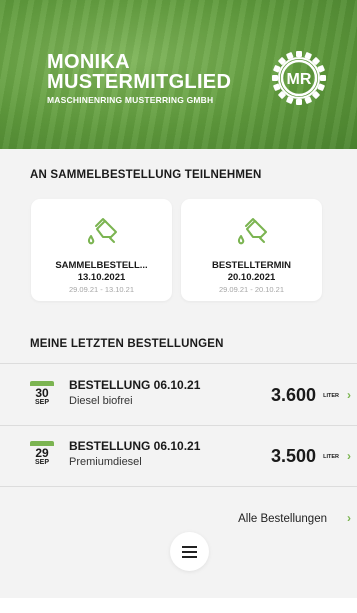 This screenshot has width=357, height=613. What do you see at coordinates (101, 401) in the screenshot?
I see `order-product: Diesel biofrei` at bounding box center [101, 401].